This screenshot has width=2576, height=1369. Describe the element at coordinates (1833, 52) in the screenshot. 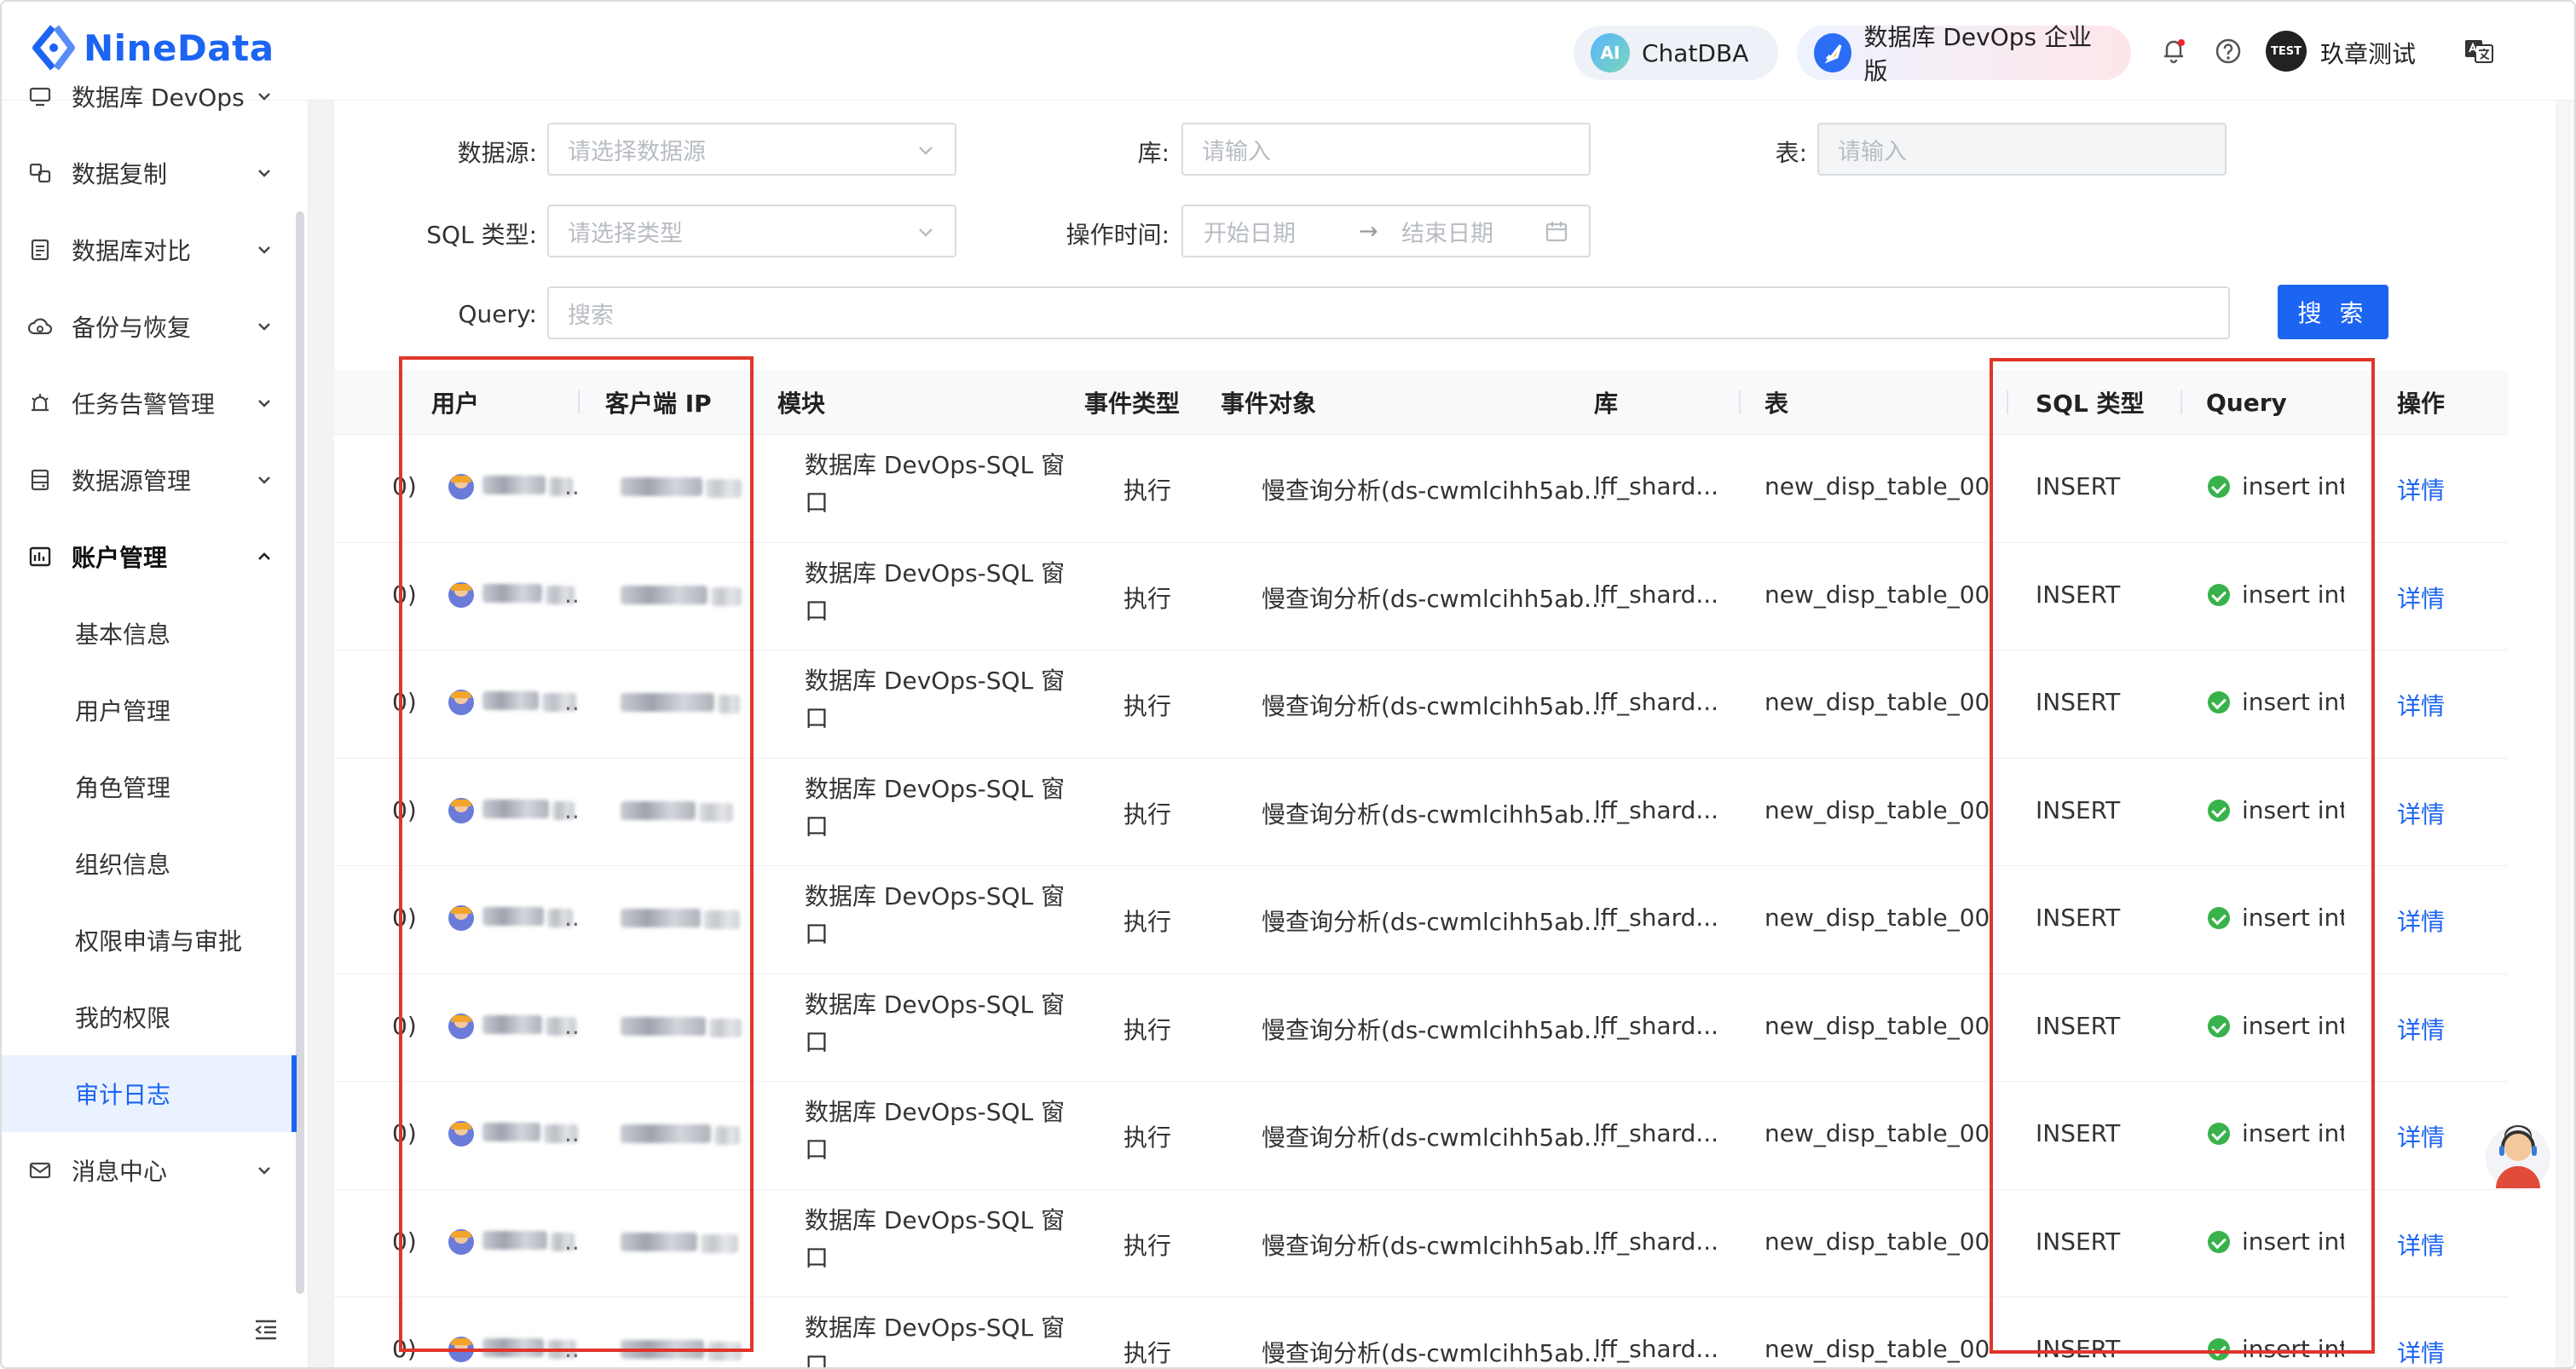

I see `rocket-icon` at that location.